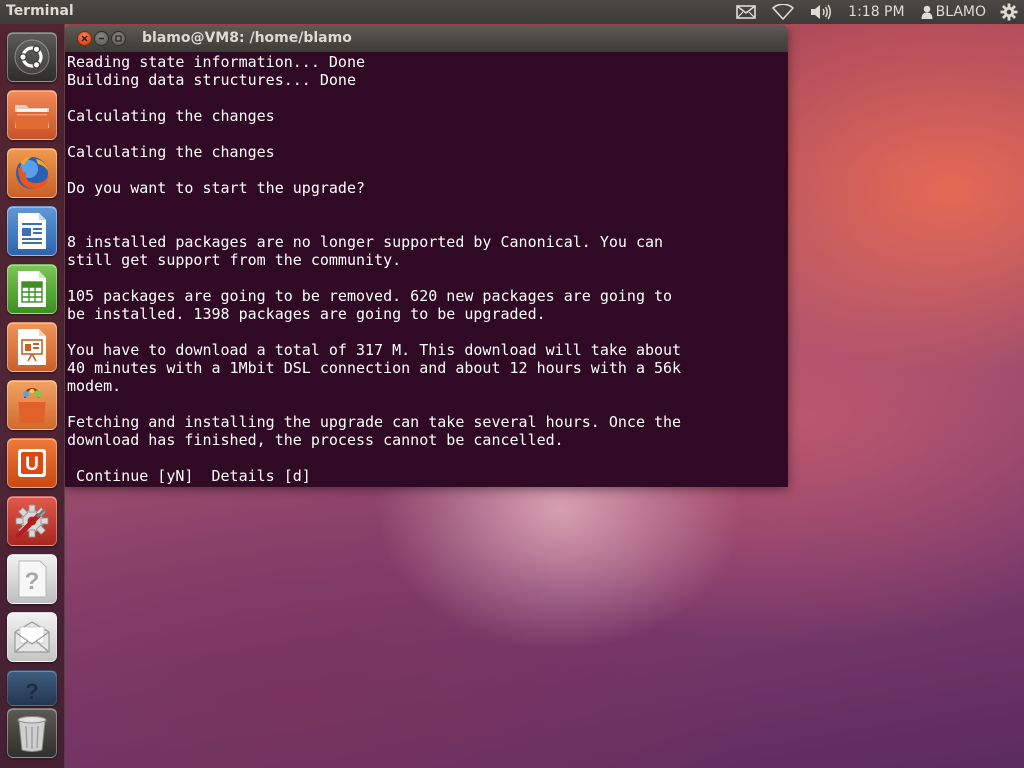 This screenshot has width=1024, height=768. I want to click on clock: 1:18 PM, so click(876, 12).